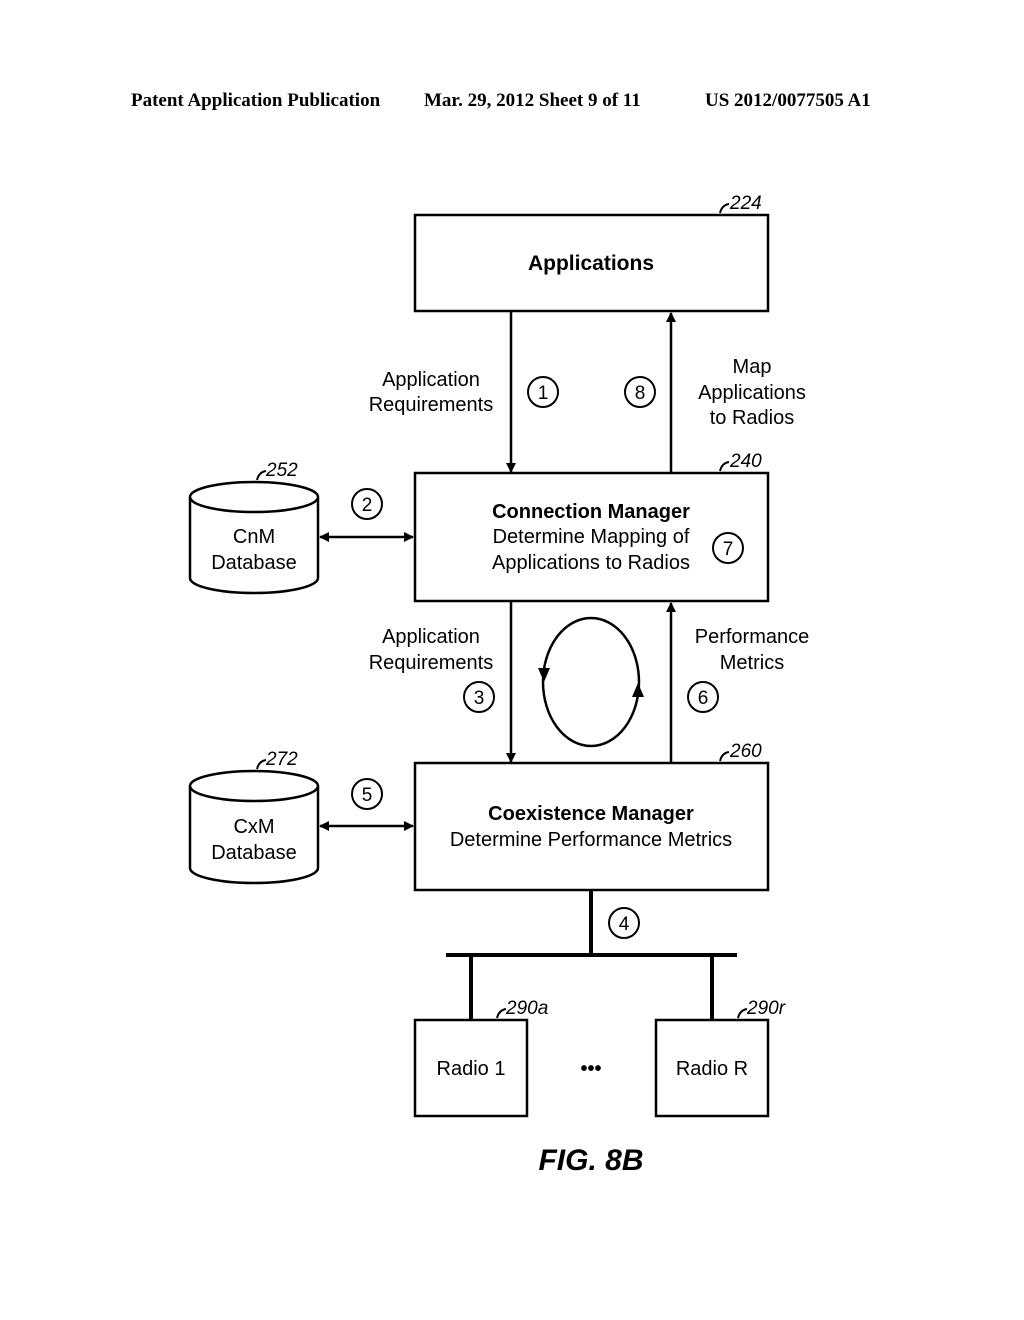 The height and width of the screenshot is (1320, 1024). What do you see at coordinates (526, 1008) in the screenshot?
I see `ref-290a: 290a` at bounding box center [526, 1008].